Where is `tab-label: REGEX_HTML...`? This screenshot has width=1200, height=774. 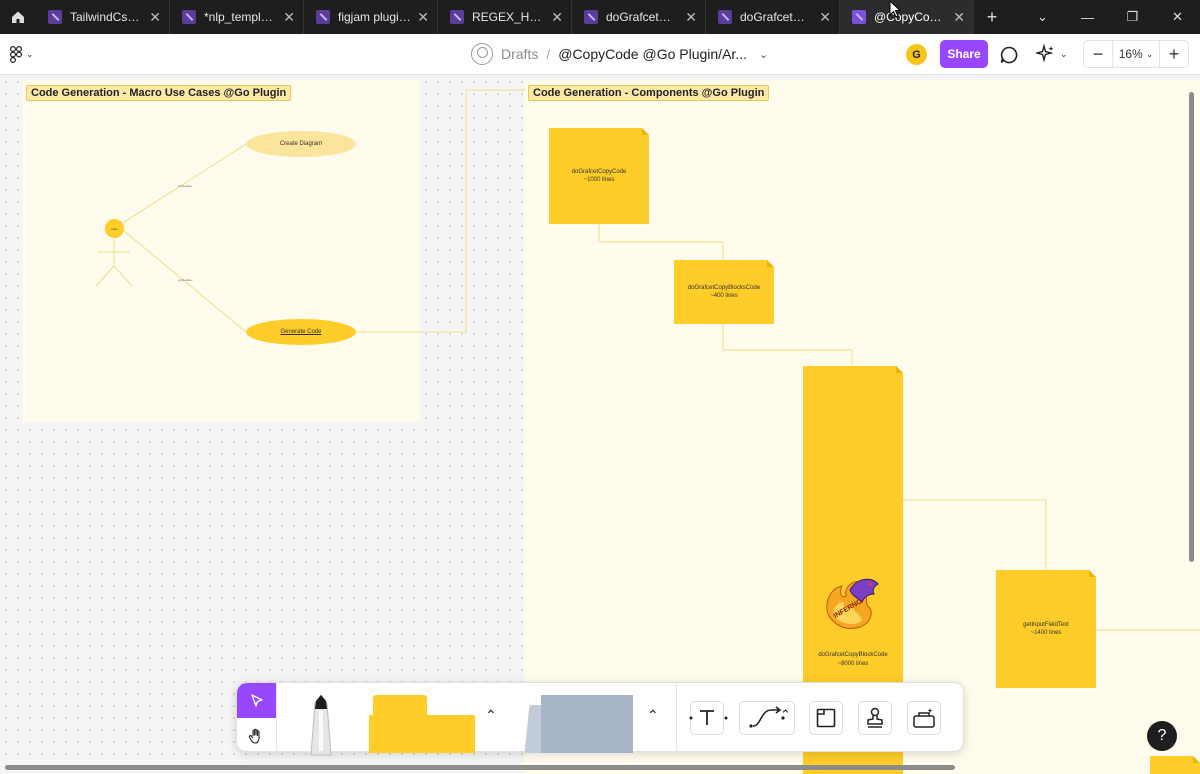
tab-label: REGEX_HTML... is located at coordinates (509, 17).